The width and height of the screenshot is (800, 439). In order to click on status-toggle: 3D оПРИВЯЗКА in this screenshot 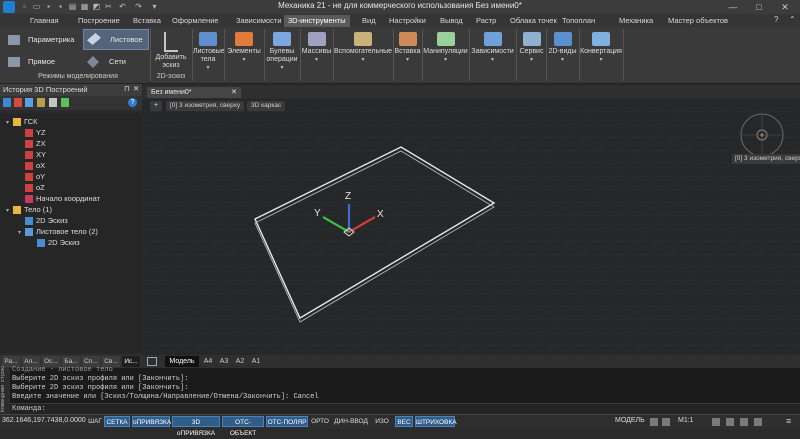, I will do `click(196, 426)`.